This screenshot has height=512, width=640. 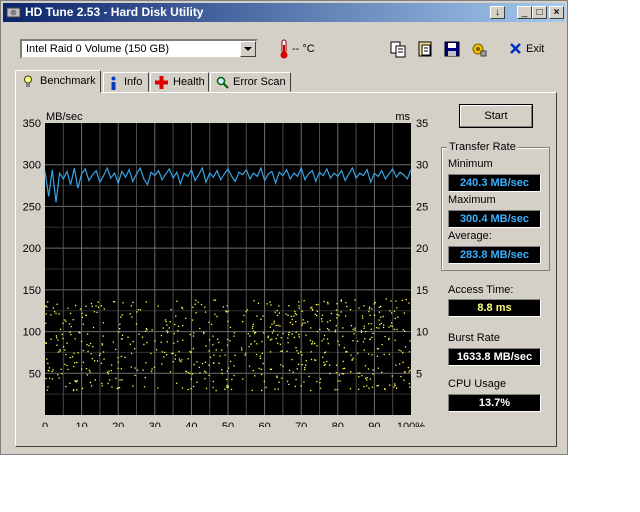 What do you see at coordinates (139, 49) in the screenshot?
I see `drive-select: Intel Raid 0 Volume (150 GB)` at bounding box center [139, 49].